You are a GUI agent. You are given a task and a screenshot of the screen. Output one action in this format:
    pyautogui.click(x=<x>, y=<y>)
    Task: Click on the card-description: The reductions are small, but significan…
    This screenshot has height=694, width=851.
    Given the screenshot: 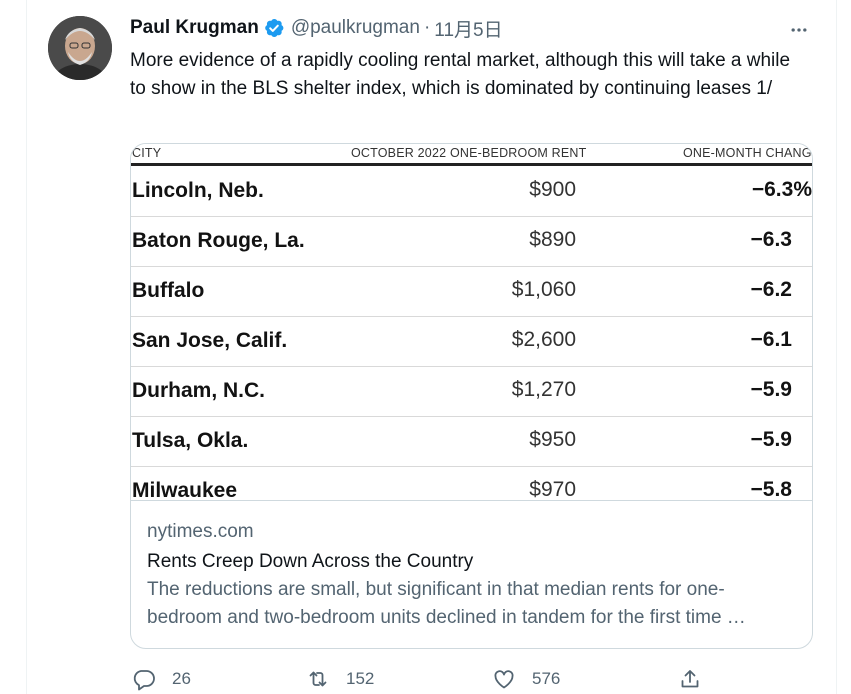 What is the action you would take?
    pyautogui.click(x=446, y=603)
    